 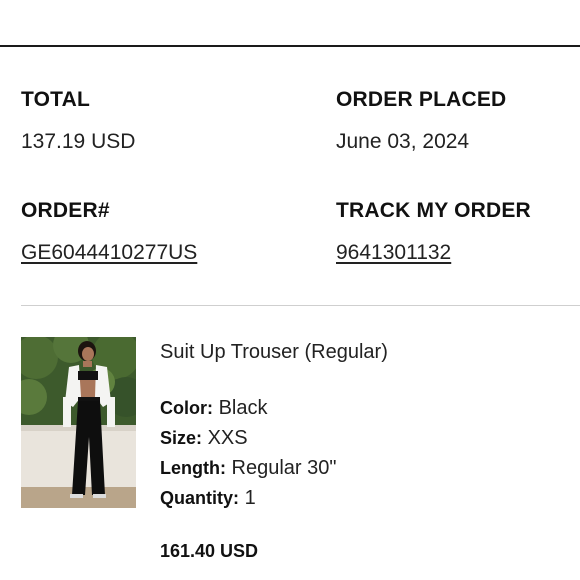 What do you see at coordinates (199, 498) in the screenshot?
I see `quantity-label: Quantity:` at bounding box center [199, 498].